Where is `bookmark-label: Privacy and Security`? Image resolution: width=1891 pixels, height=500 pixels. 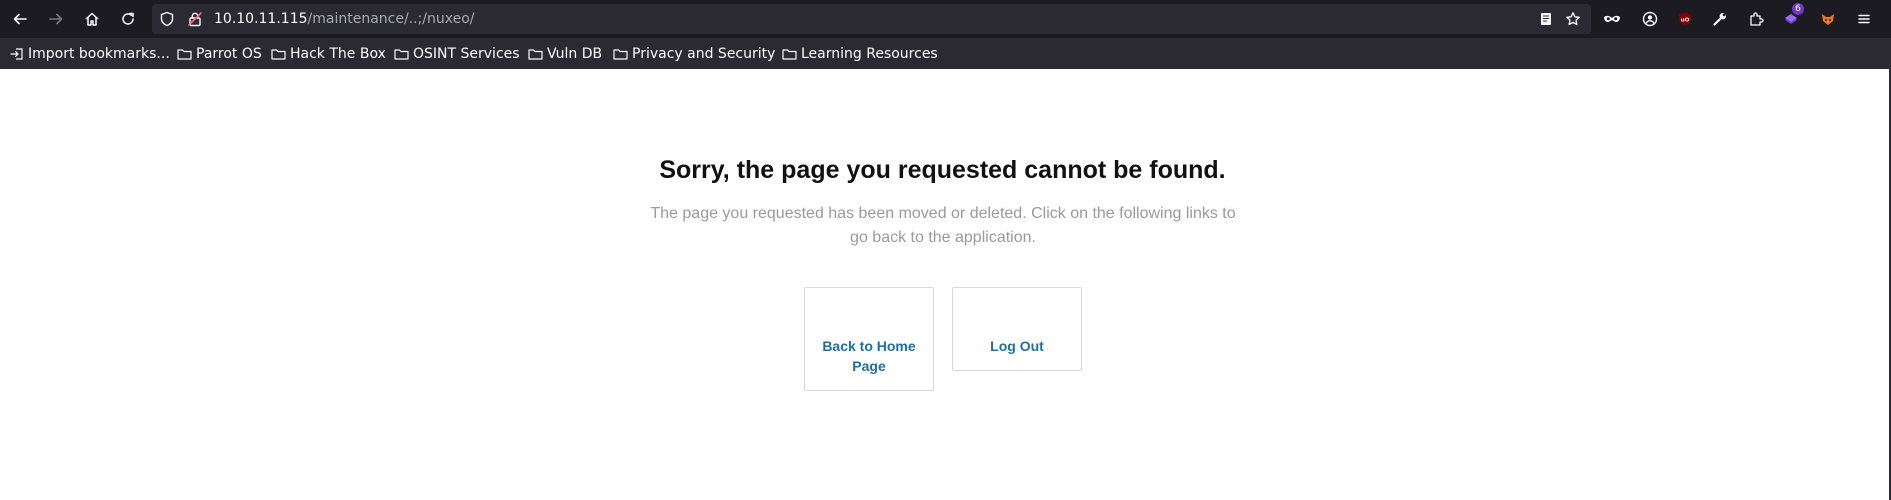 bookmark-label: Privacy and Security is located at coordinates (704, 54).